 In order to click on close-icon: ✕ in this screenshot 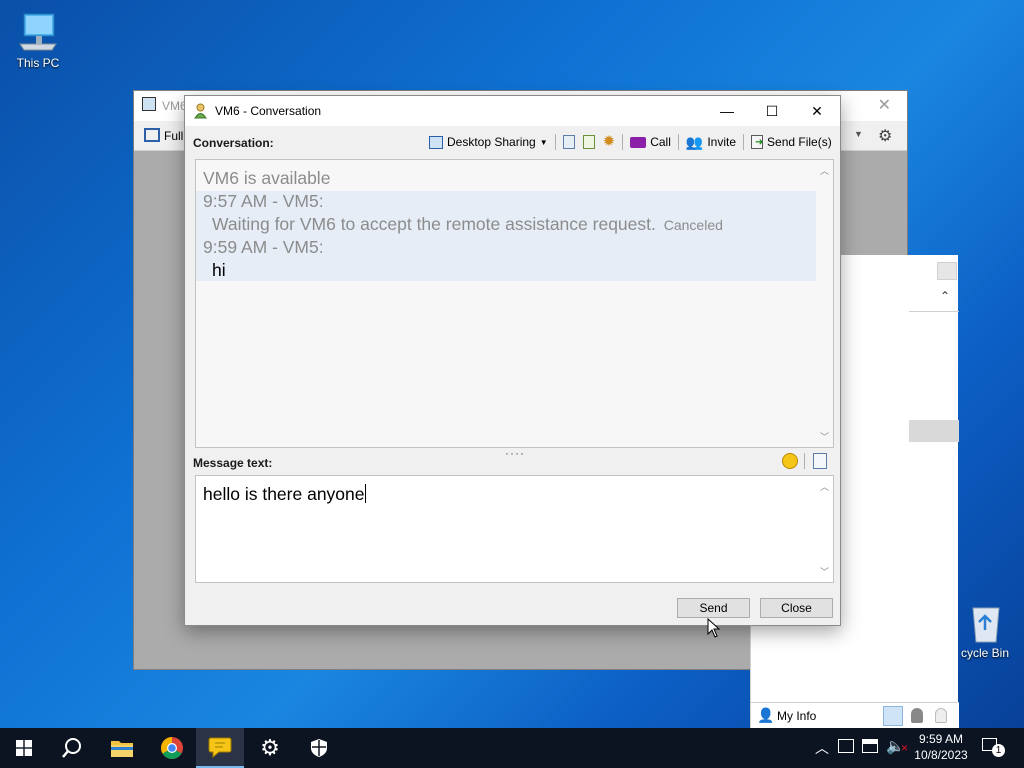, I will do `click(884, 105)`.